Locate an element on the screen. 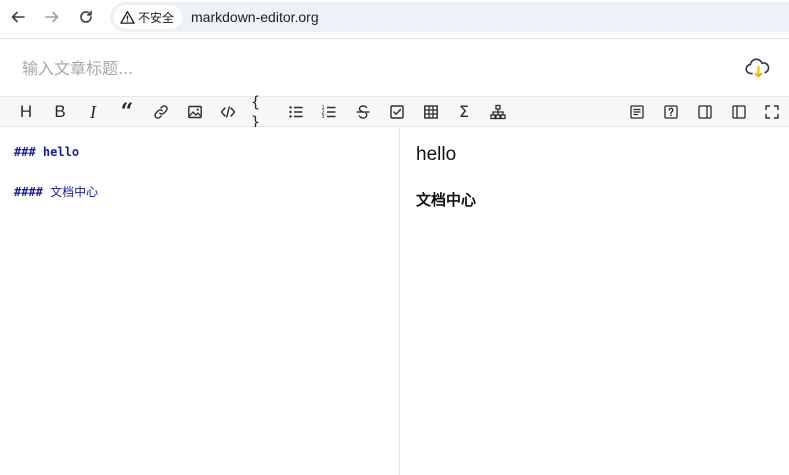 Image resolution: width=789 pixels, height=475 pixels. bold-button: B is located at coordinates (60, 112).